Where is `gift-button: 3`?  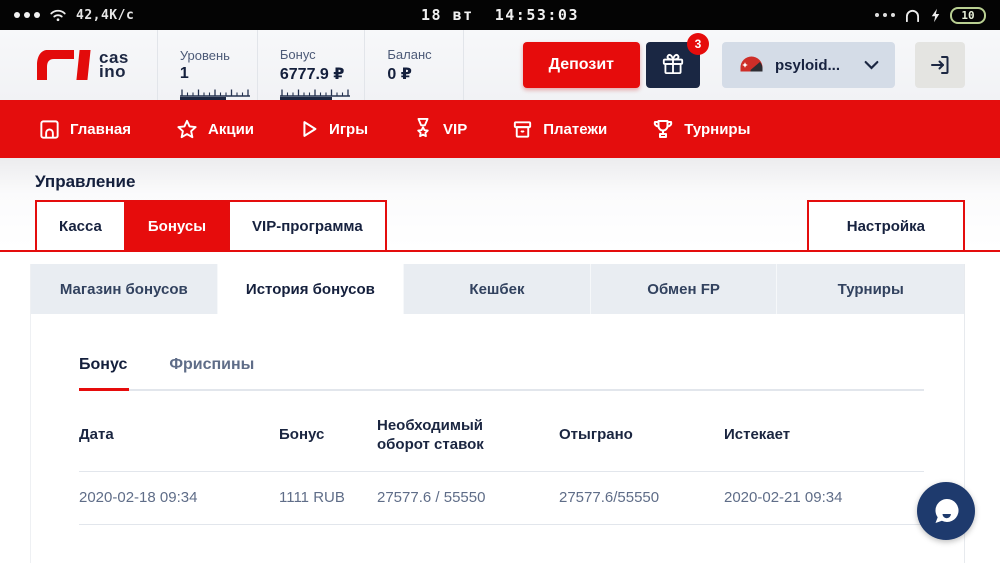
gift-button: 3 is located at coordinates (677, 60).